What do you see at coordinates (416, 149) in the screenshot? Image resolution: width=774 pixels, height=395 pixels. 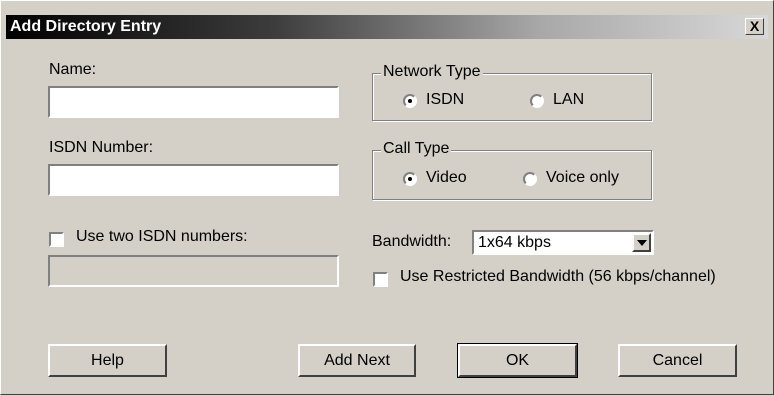 I see `call-type-title: Call Type` at bounding box center [416, 149].